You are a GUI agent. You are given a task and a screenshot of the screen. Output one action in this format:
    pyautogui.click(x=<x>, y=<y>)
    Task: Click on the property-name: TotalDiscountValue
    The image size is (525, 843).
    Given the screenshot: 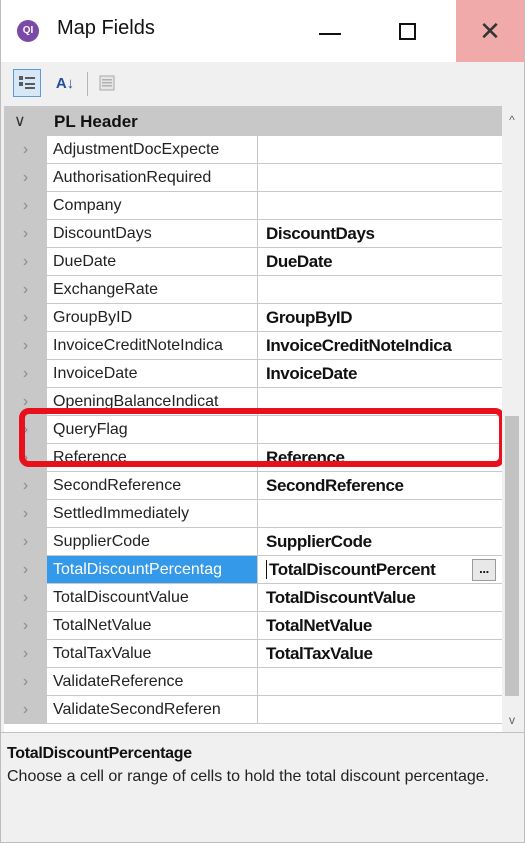 What is the action you would take?
    pyautogui.click(x=152, y=598)
    